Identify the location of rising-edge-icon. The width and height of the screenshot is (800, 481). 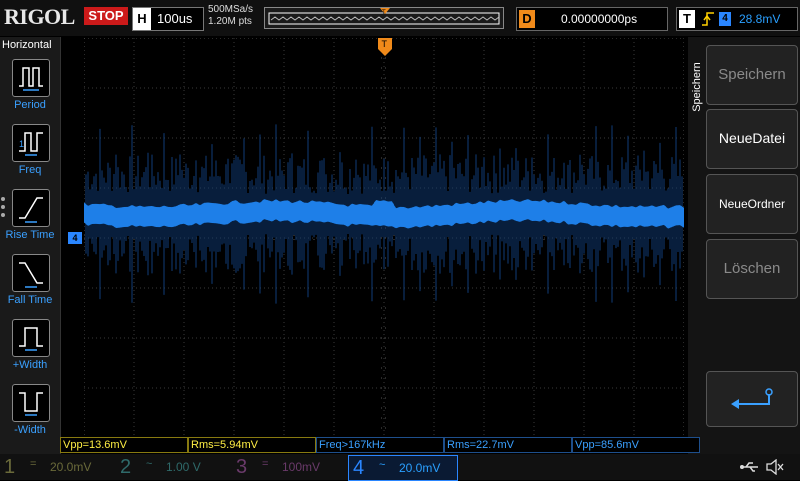
(708, 19).